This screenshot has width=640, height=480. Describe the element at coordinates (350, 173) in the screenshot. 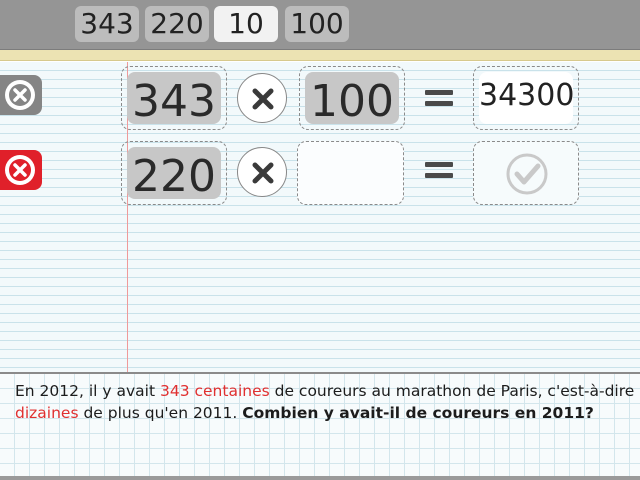

I see `empty-operand-slot-2b` at that location.